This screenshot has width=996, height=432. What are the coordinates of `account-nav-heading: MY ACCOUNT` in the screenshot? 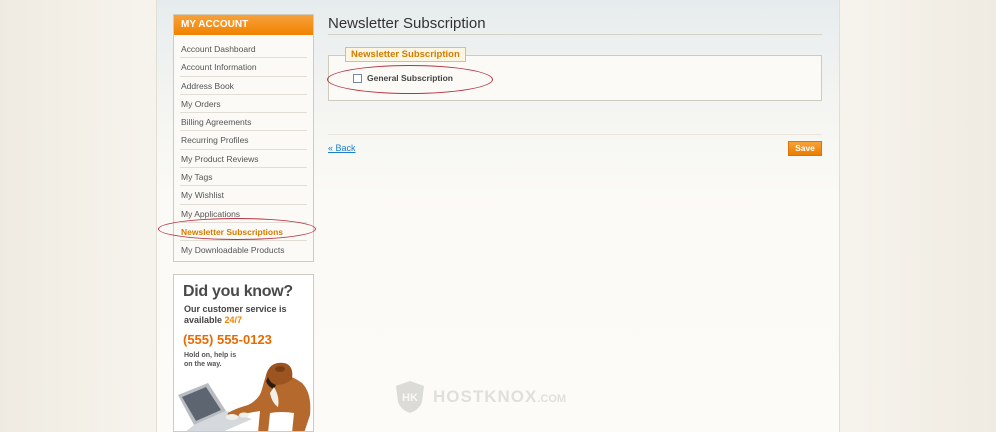 It's located at (243, 25).